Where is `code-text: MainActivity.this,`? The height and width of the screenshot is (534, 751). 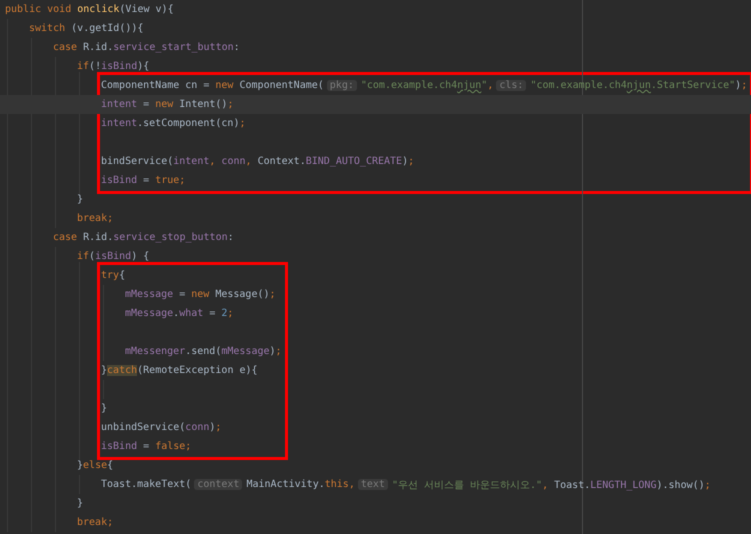 code-text: MainActivity.this, is located at coordinates (300, 484).